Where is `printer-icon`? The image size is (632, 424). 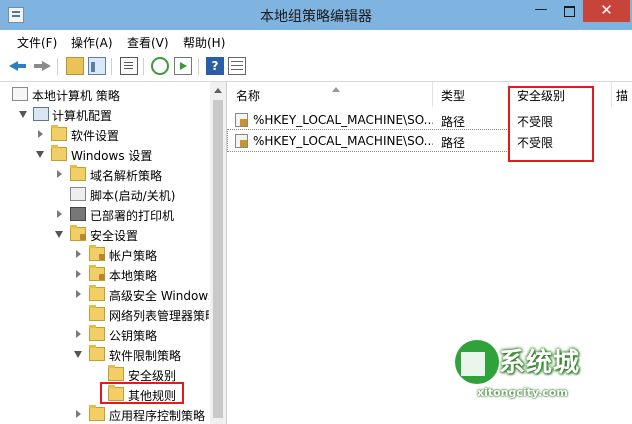
printer-icon is located at coordinates (78, 214).